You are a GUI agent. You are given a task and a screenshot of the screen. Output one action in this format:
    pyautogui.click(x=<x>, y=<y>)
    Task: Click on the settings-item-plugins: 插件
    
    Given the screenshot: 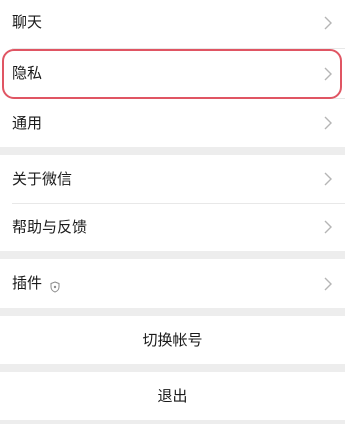 What is the action you would take?
    pyautogui.click(x=172, y=283)
    